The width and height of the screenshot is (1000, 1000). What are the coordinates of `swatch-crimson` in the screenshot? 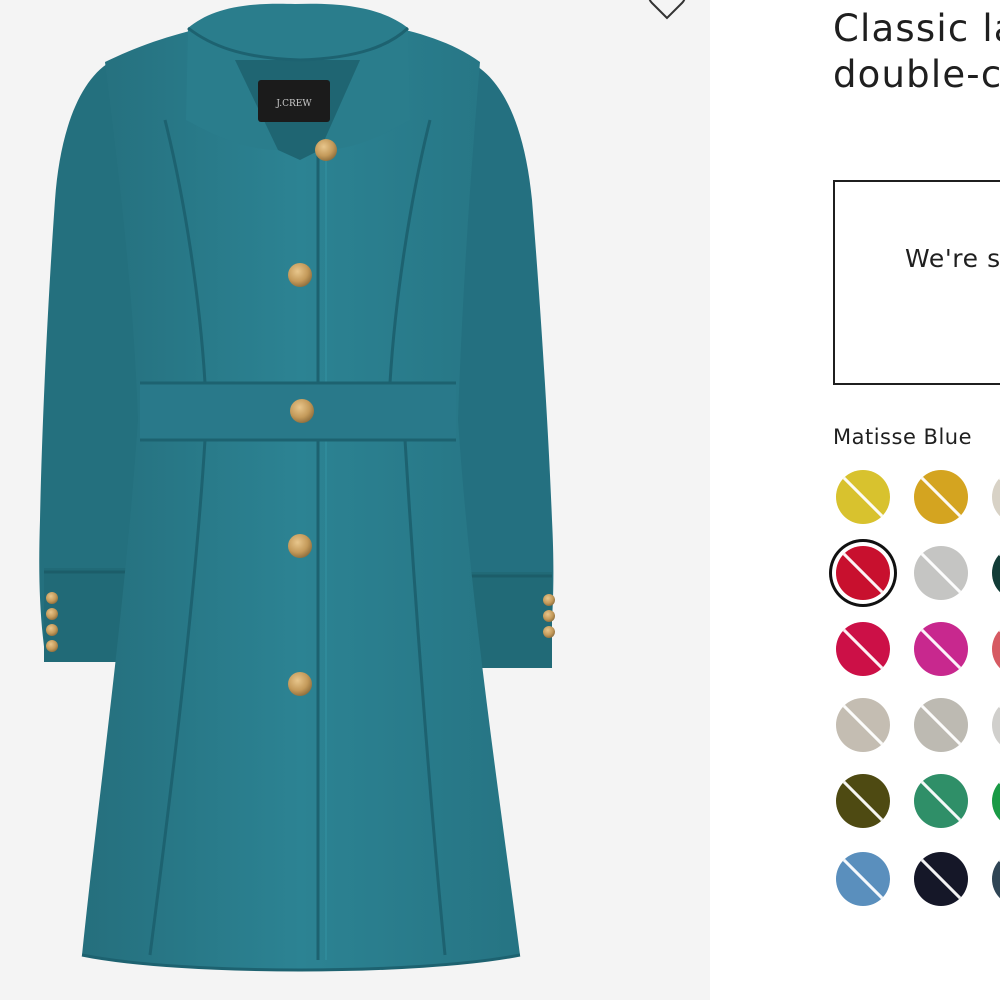 It's located at (863, 649).